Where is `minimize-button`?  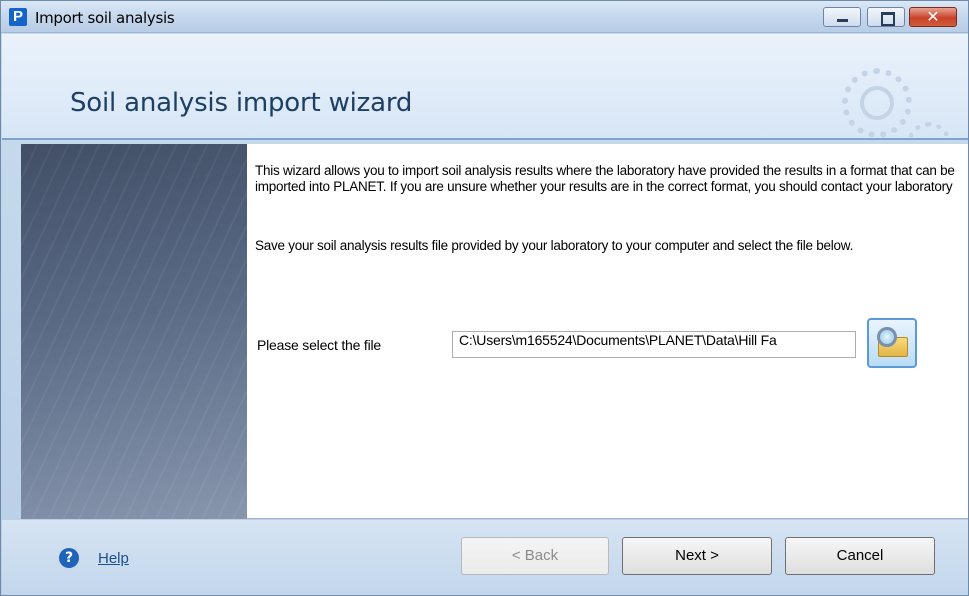 minimize-button is located at coordinates (842, 17).